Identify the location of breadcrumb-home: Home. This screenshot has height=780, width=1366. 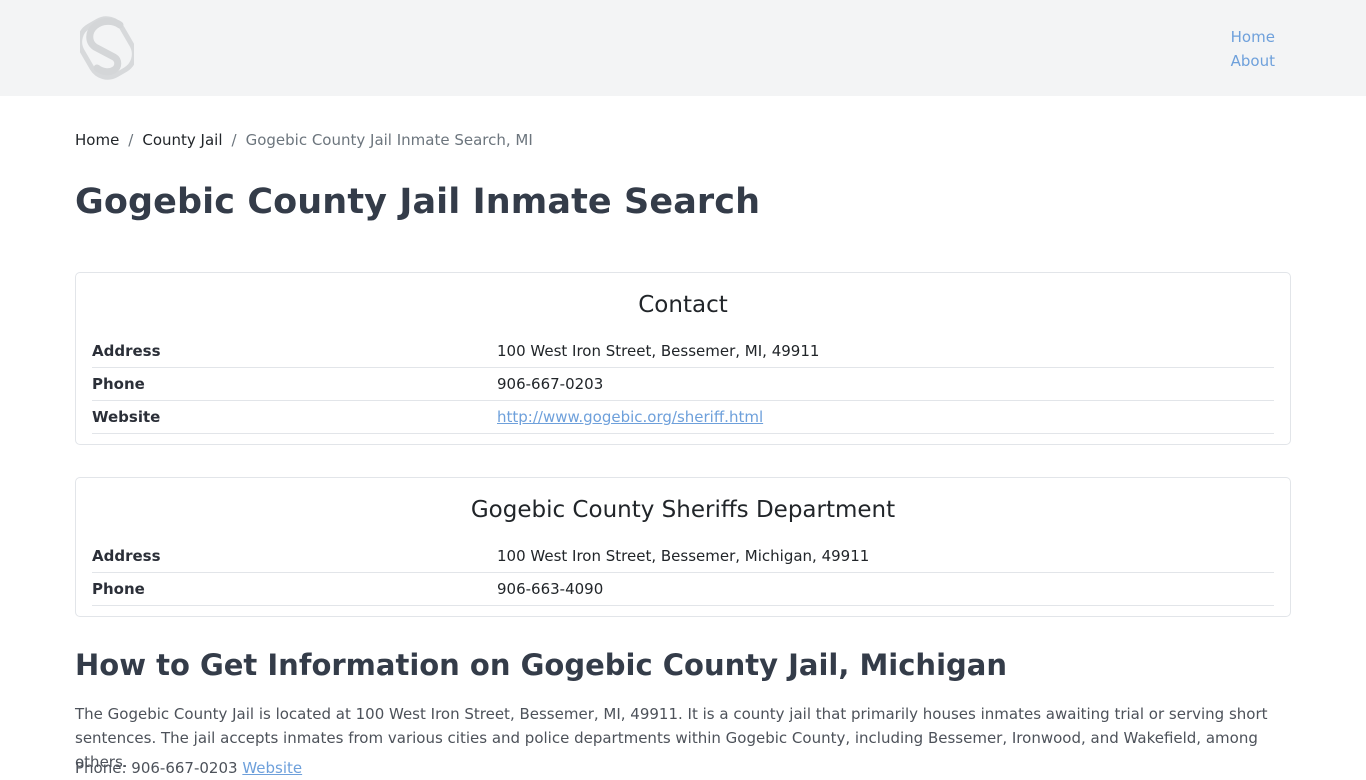
(97, 140).